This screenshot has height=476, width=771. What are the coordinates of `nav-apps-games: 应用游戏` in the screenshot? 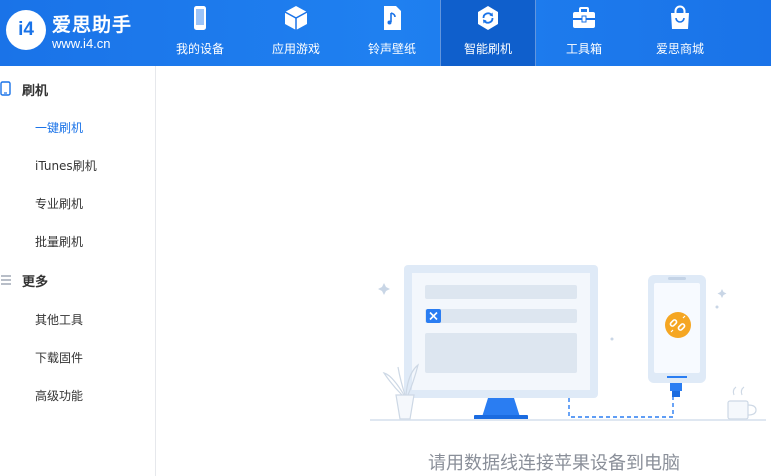 It's located at (296, 33).